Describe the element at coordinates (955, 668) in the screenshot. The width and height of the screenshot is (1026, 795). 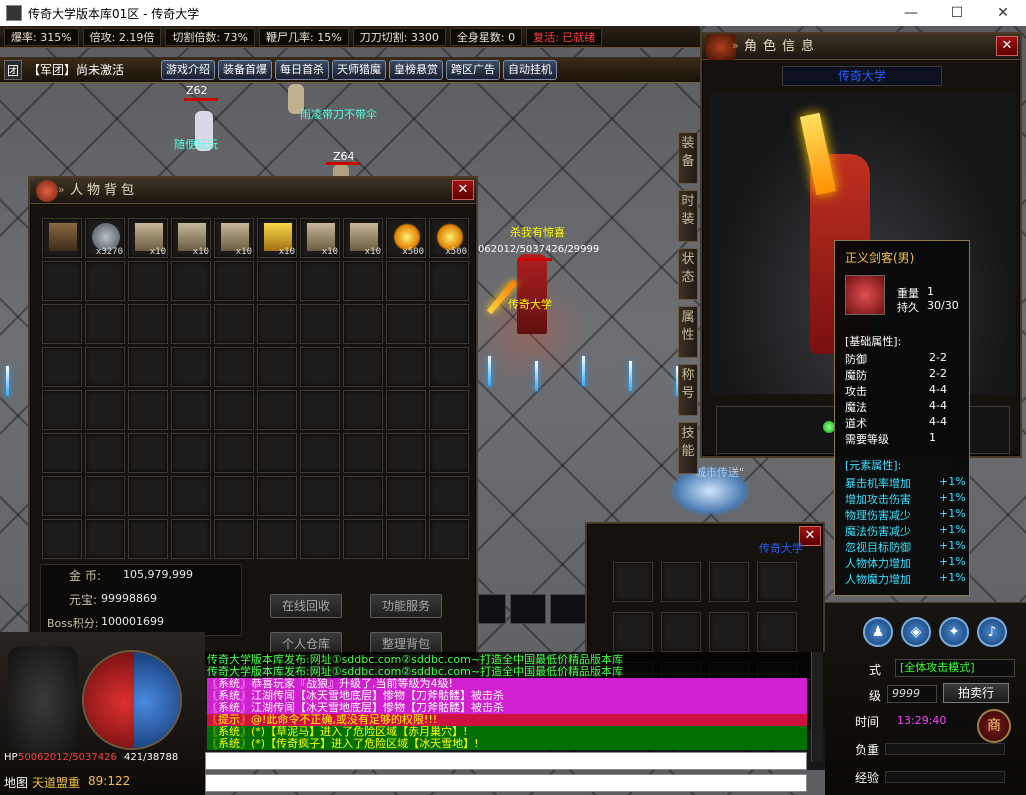
I see `attack-mode-value: [全体攻击模式]` at that location.